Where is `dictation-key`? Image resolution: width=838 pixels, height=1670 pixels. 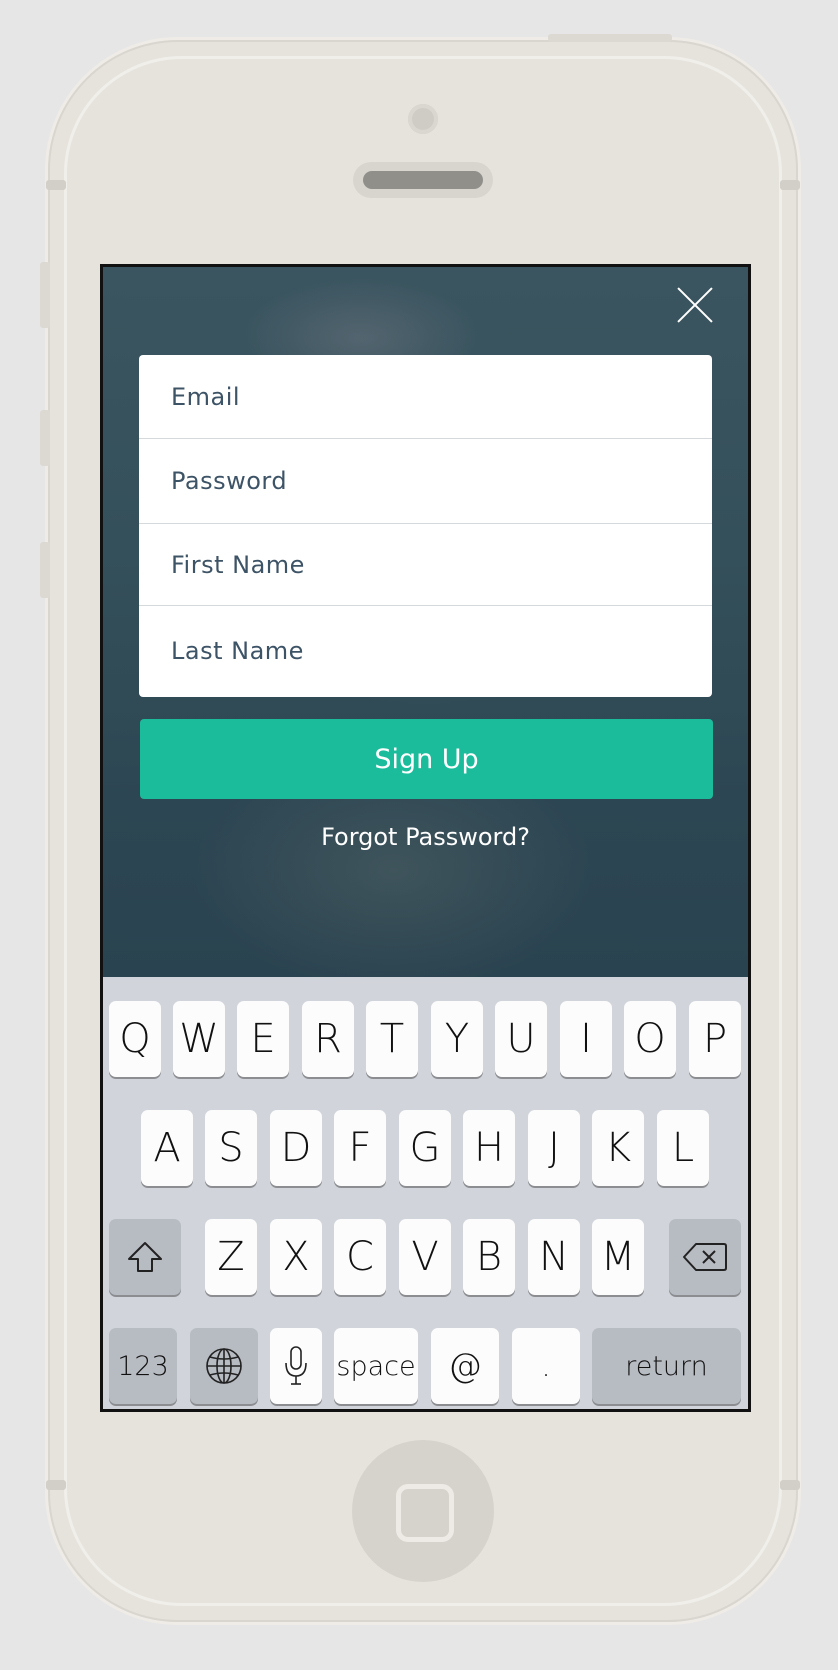 dictation-key is located at coordinates (296, 1366).